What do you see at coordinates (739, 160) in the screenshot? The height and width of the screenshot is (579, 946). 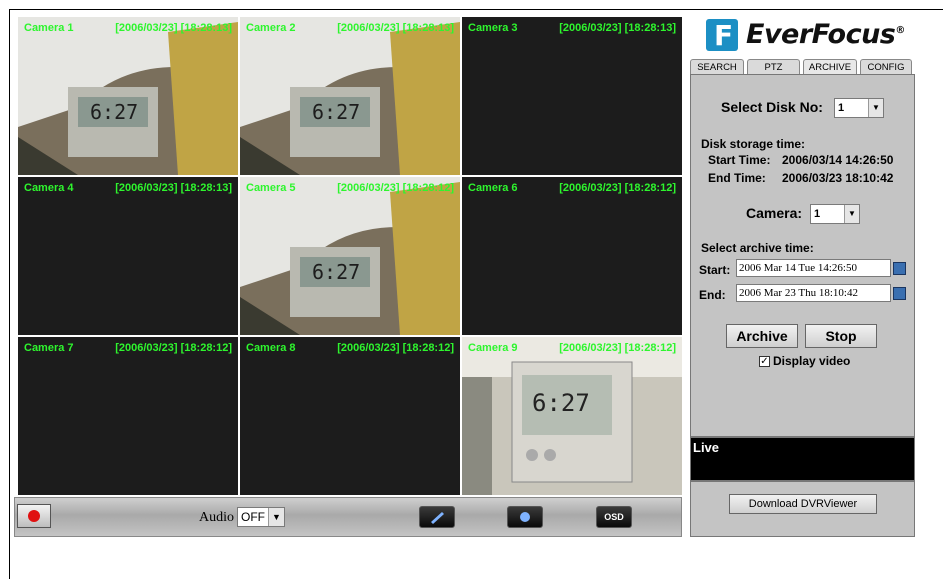 I see `start-time-label: Start Time:` at bounding box center [739, 160].